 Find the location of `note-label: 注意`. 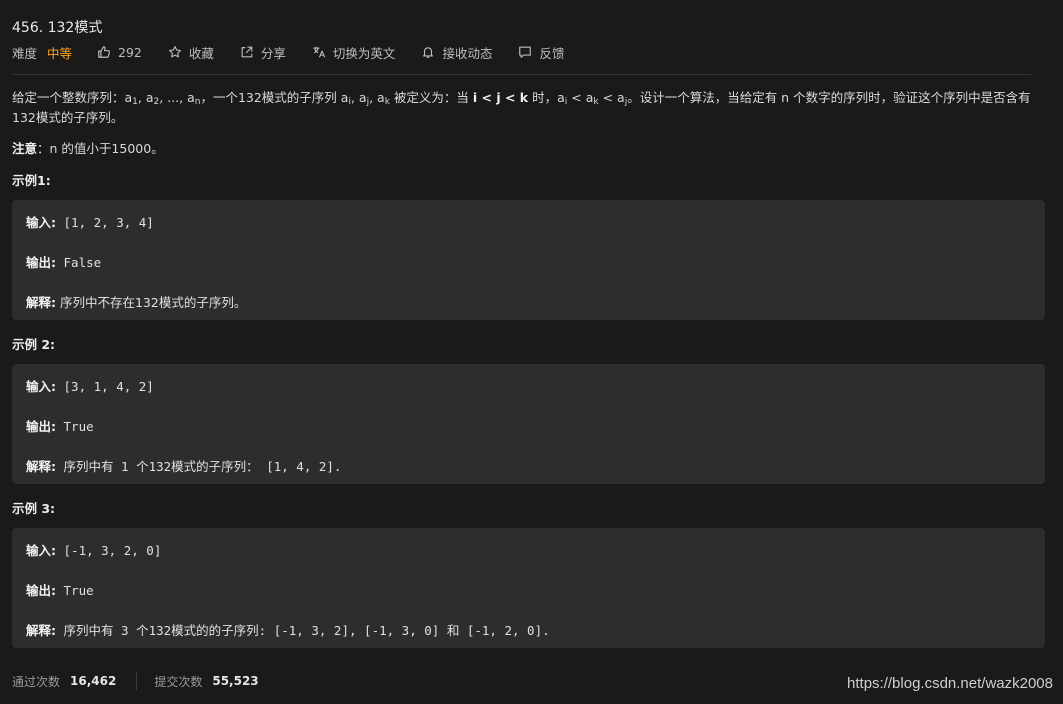

note-label: 注意 is located at coordinates (25, 148).